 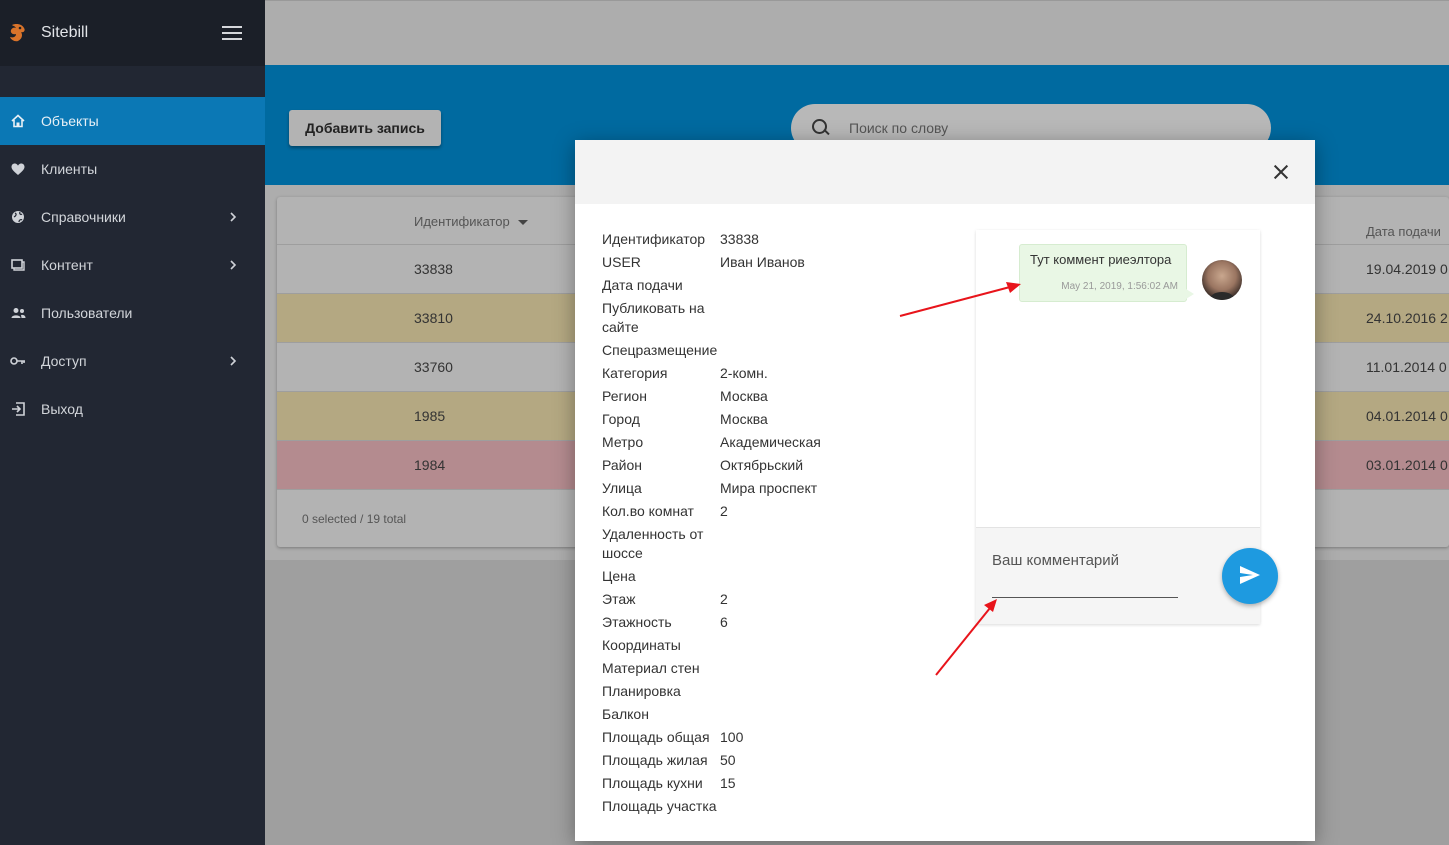 I want to click on sidebar-item-label: Пользователи, so click(x=87, y=313).